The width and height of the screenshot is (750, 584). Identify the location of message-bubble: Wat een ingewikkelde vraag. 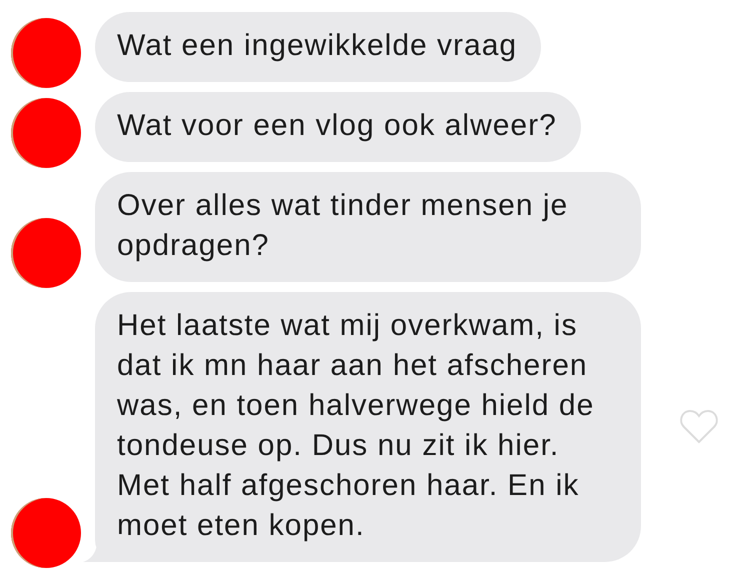
(318, 47).